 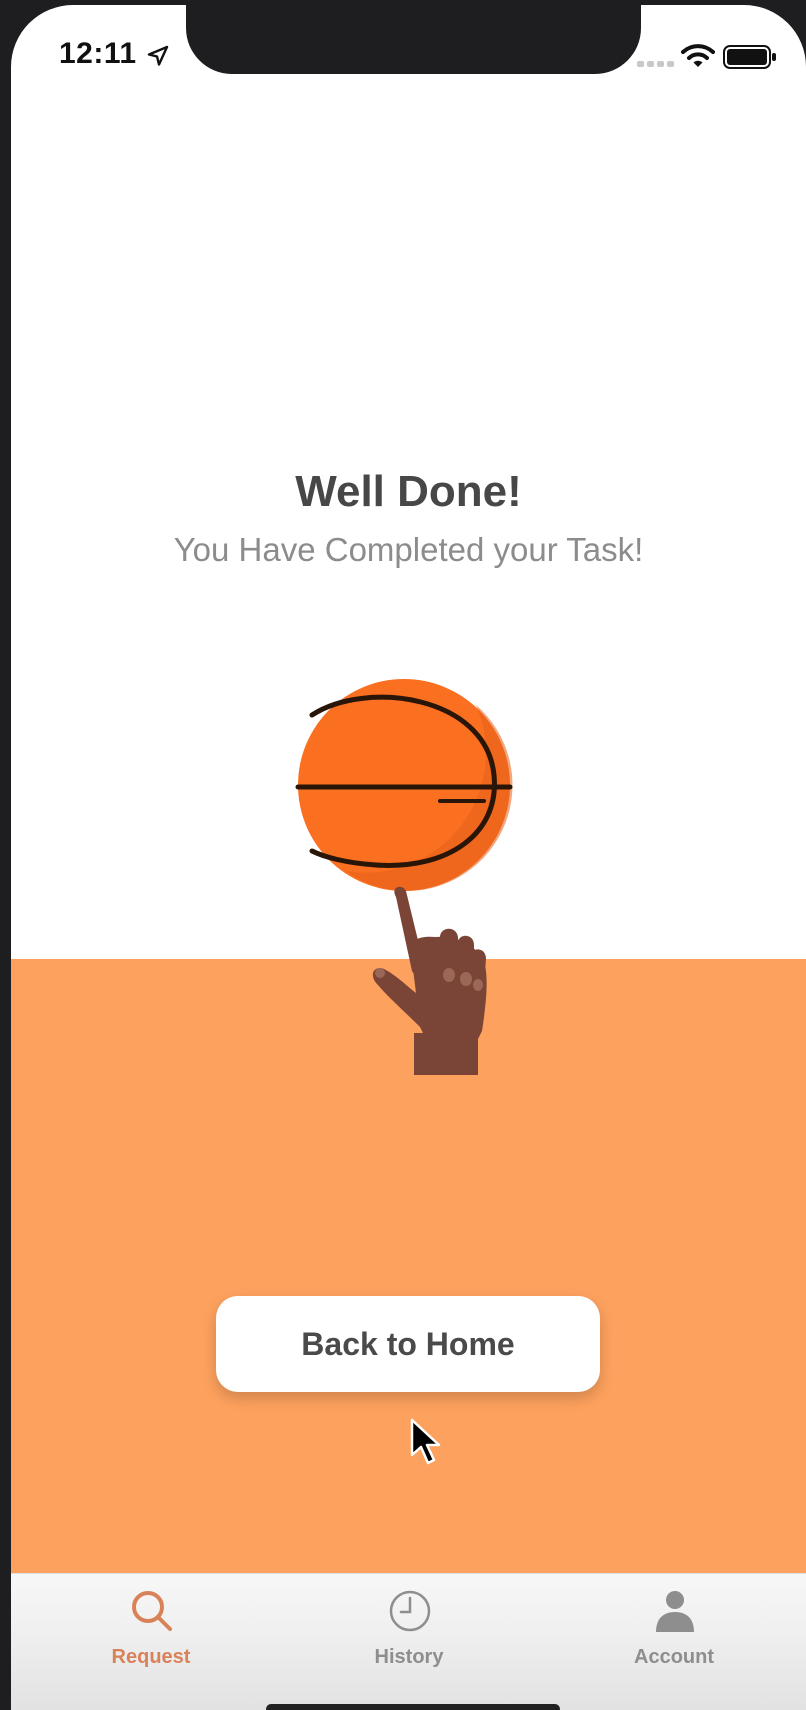 I want to click on battery-icon, so click(x=749, y=57).